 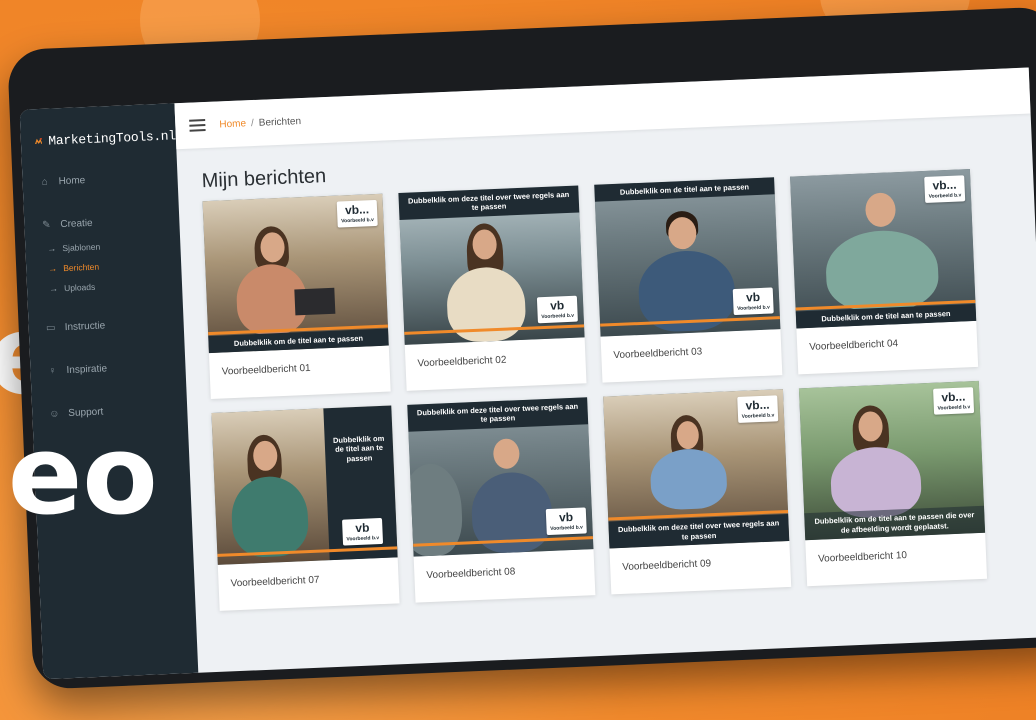 I want to click on logo: MarketingTools.nl, so click(x=98, y=127).